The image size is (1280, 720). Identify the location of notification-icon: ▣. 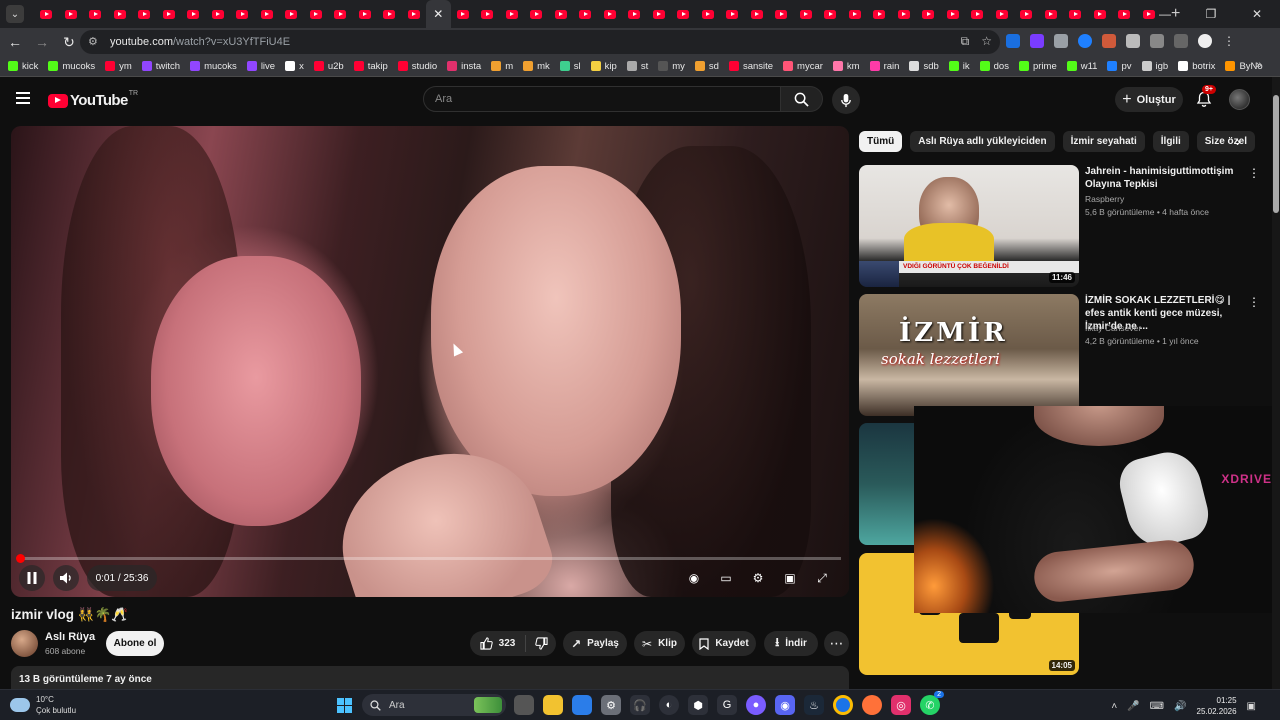
(1251, 706).